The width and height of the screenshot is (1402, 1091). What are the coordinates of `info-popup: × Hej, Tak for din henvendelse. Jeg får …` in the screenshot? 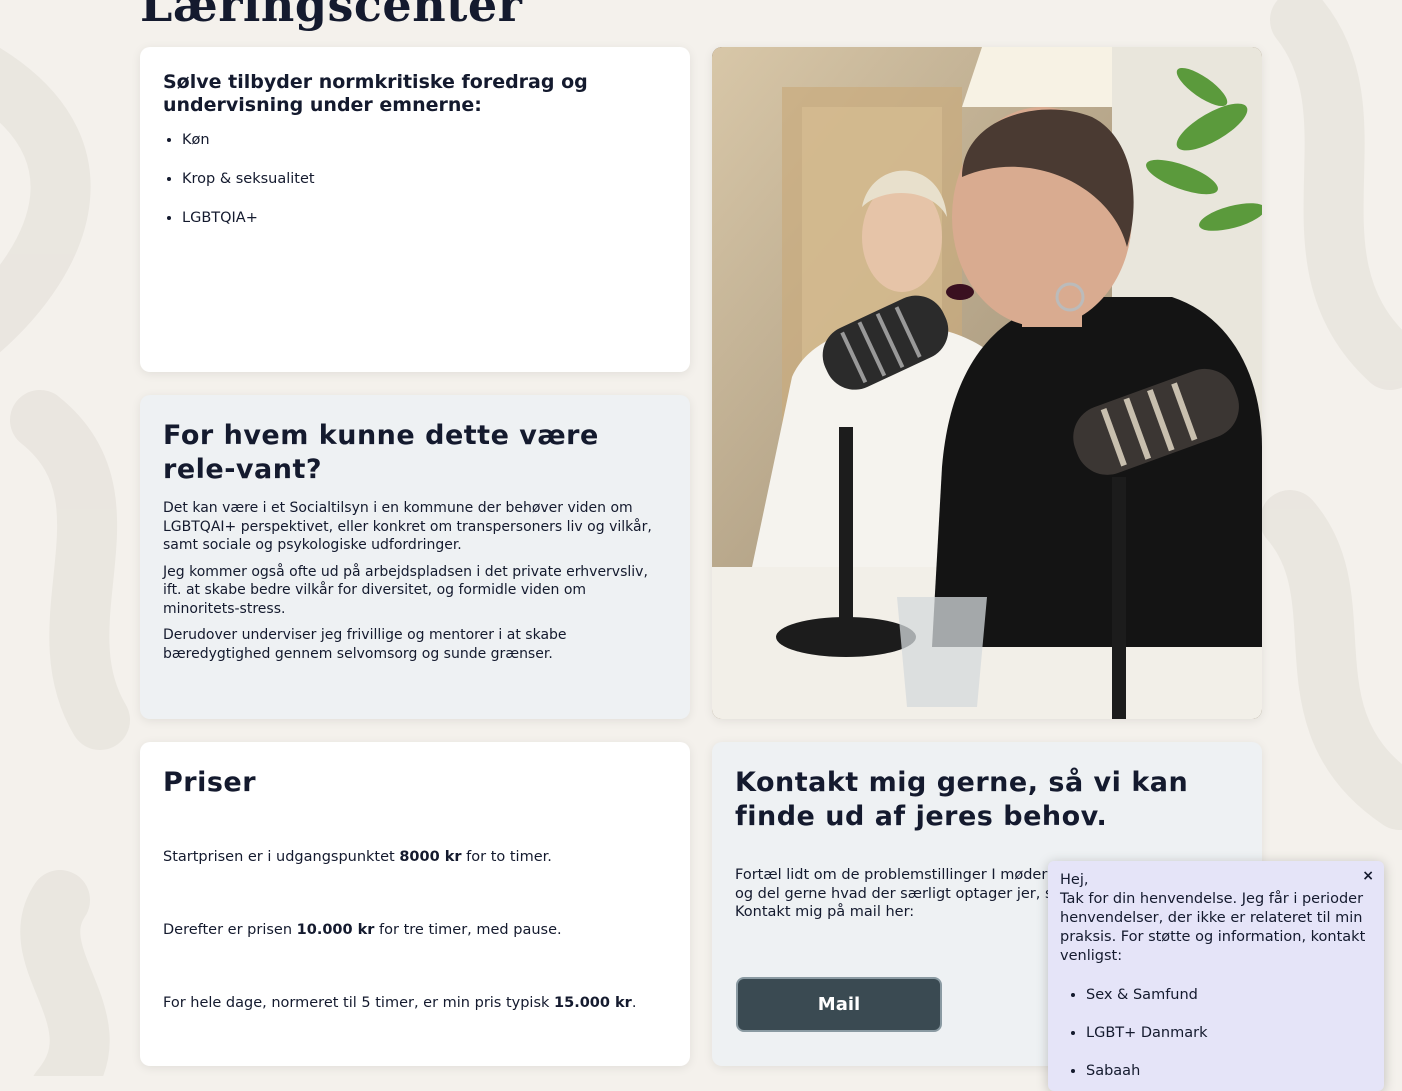 It's located at (1216, 976).